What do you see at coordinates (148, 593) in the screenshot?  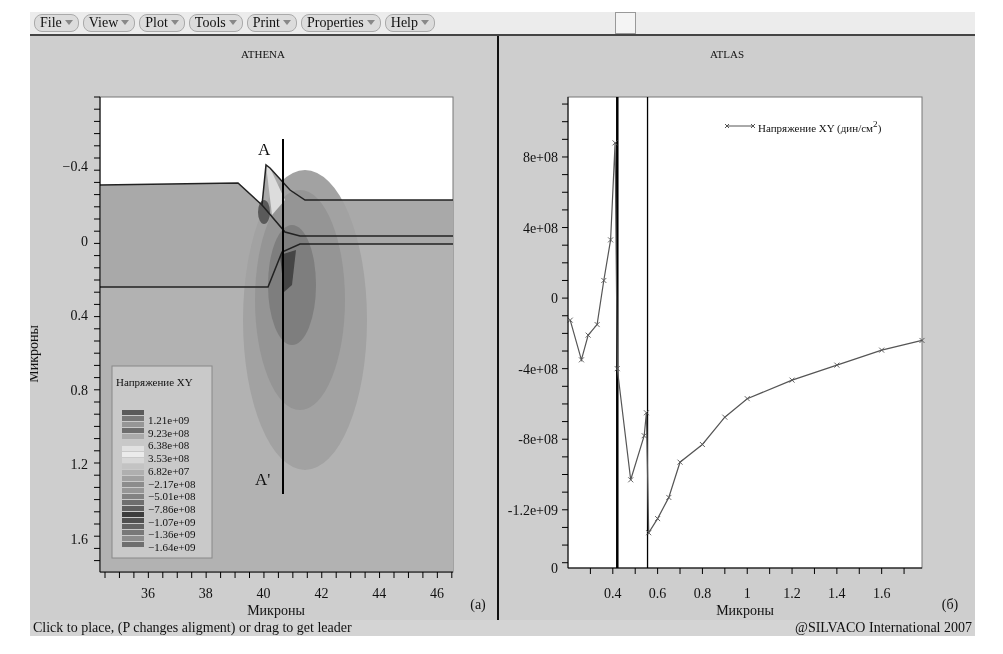 I see `tick-label: 36` at bounding box center [148, 593].